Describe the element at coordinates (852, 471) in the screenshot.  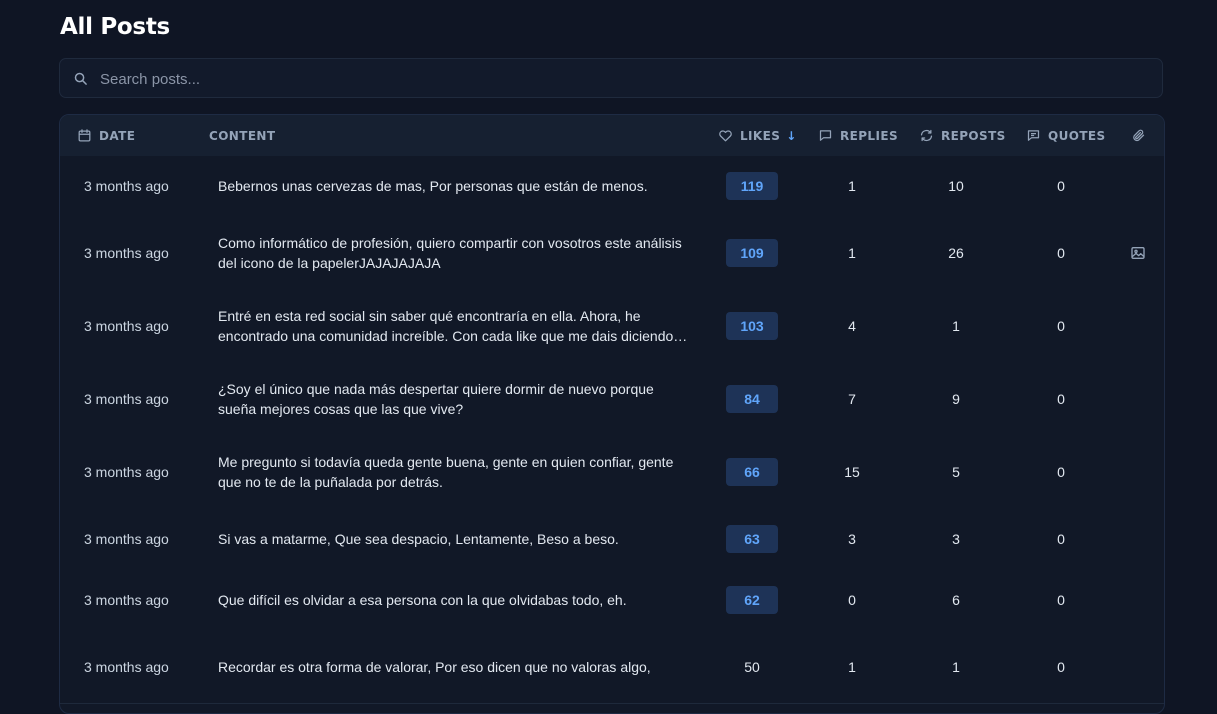
I see `replies-count: 15` at that location.